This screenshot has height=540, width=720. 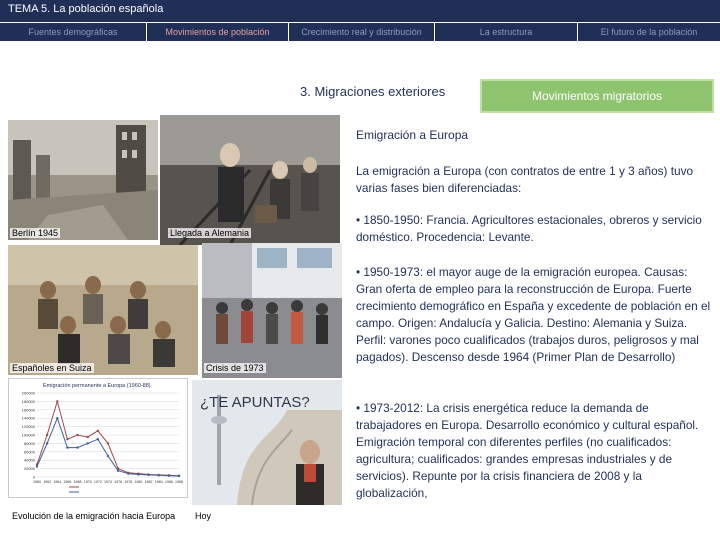 What do you see at coordinates (373, 91) in the screenshot?
I see `section-heading: 3. Migraciones exteriores` at bounding box center [373, 91].